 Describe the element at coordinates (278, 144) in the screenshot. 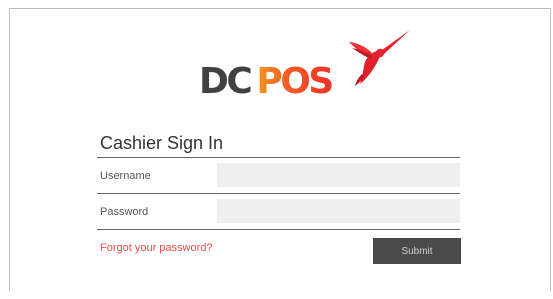

I see `form-title: Cashier Sign In` at that location.